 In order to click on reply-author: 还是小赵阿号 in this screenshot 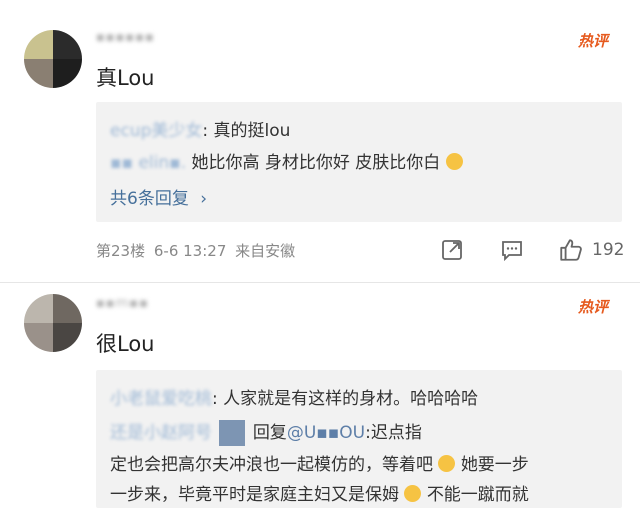, I will do `click(161, 433)`.